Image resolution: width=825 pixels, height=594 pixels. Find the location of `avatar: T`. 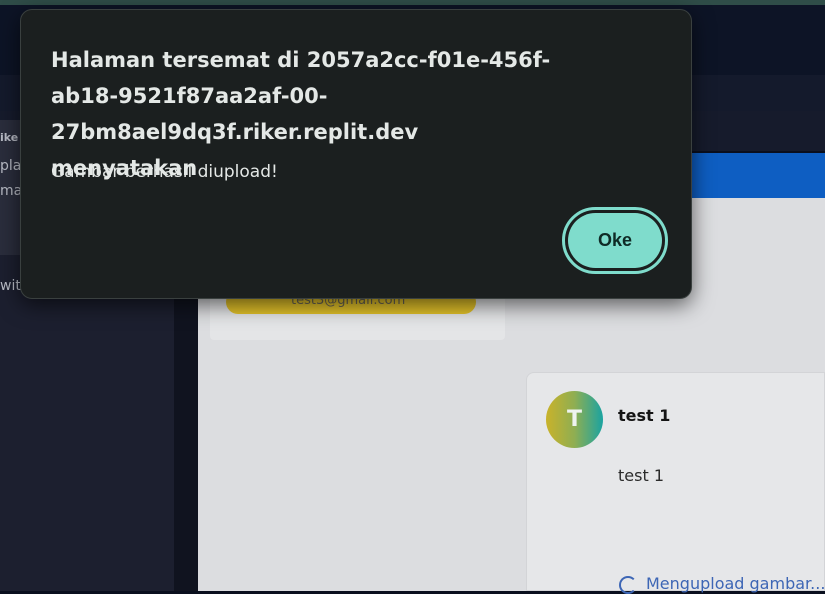

avatar: T is located at coordinates (574, 419).